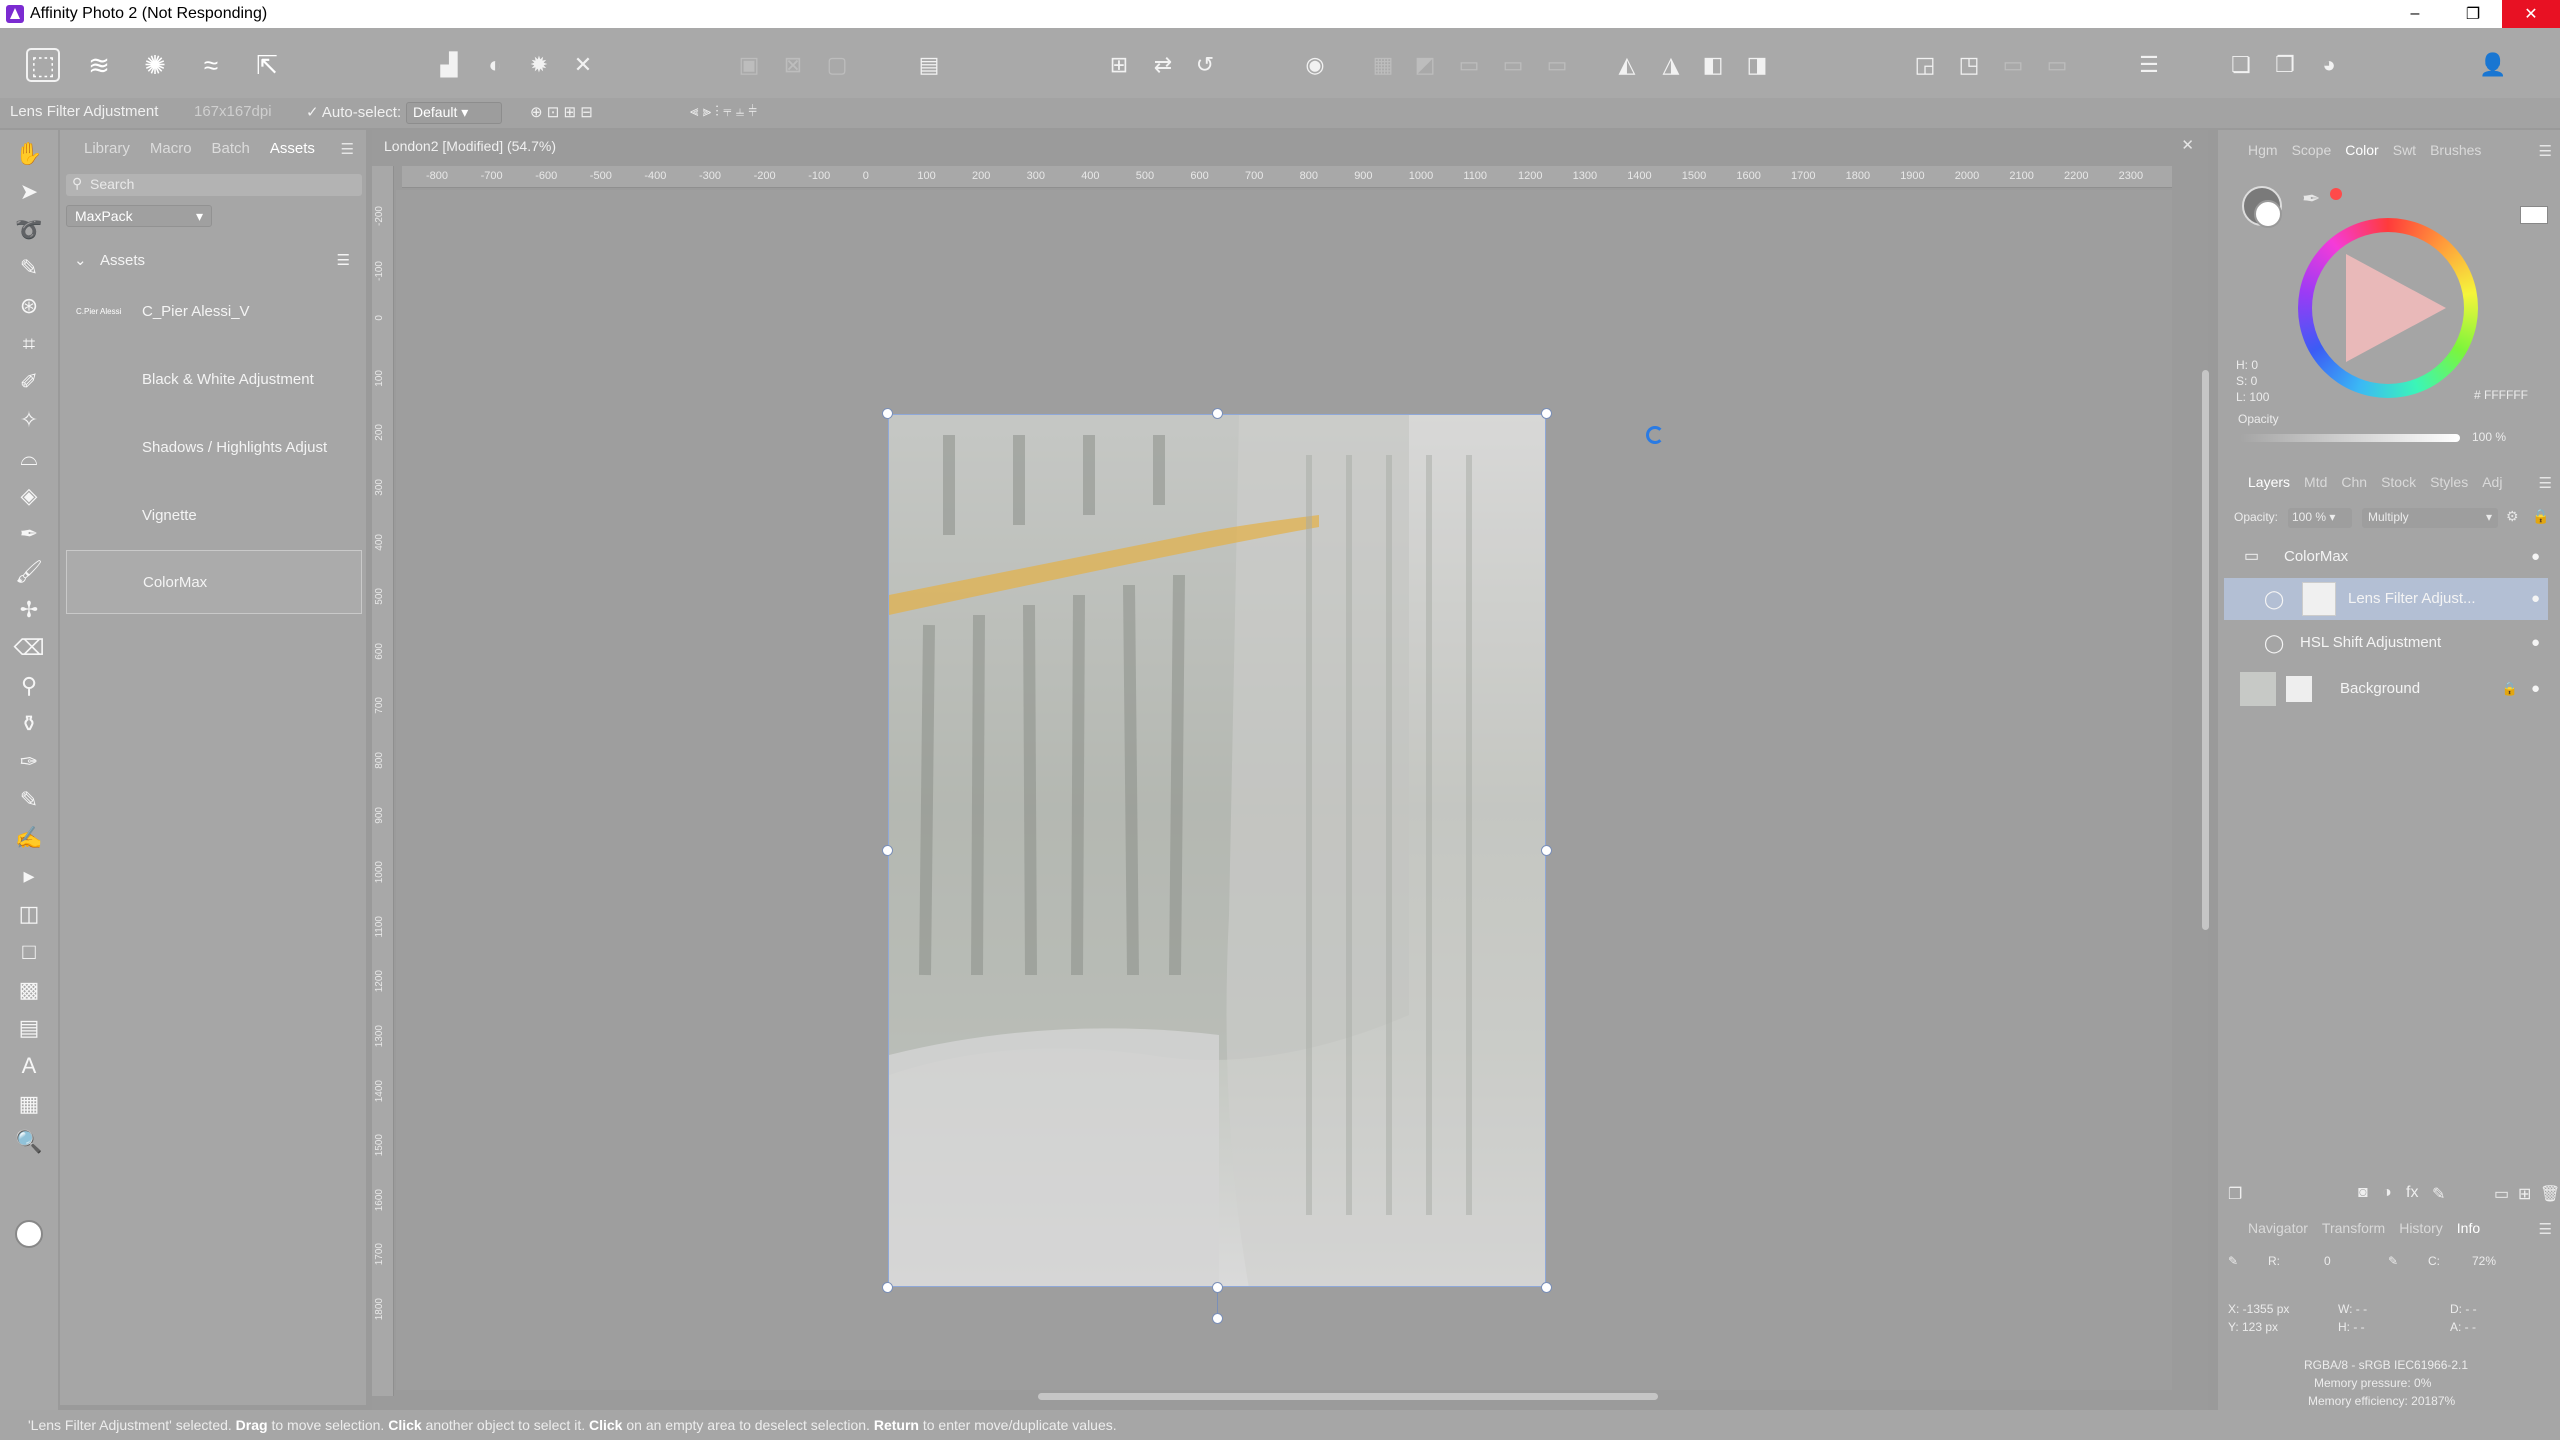  I want to click on folder-icon: ▭, so click(2501, 1194).